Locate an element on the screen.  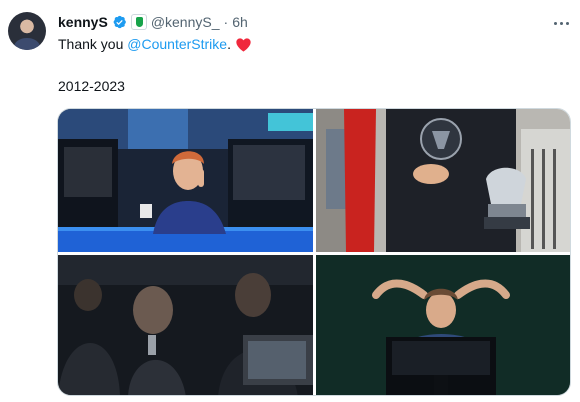
author-name: kennyS is located at coordinates (83, 22).